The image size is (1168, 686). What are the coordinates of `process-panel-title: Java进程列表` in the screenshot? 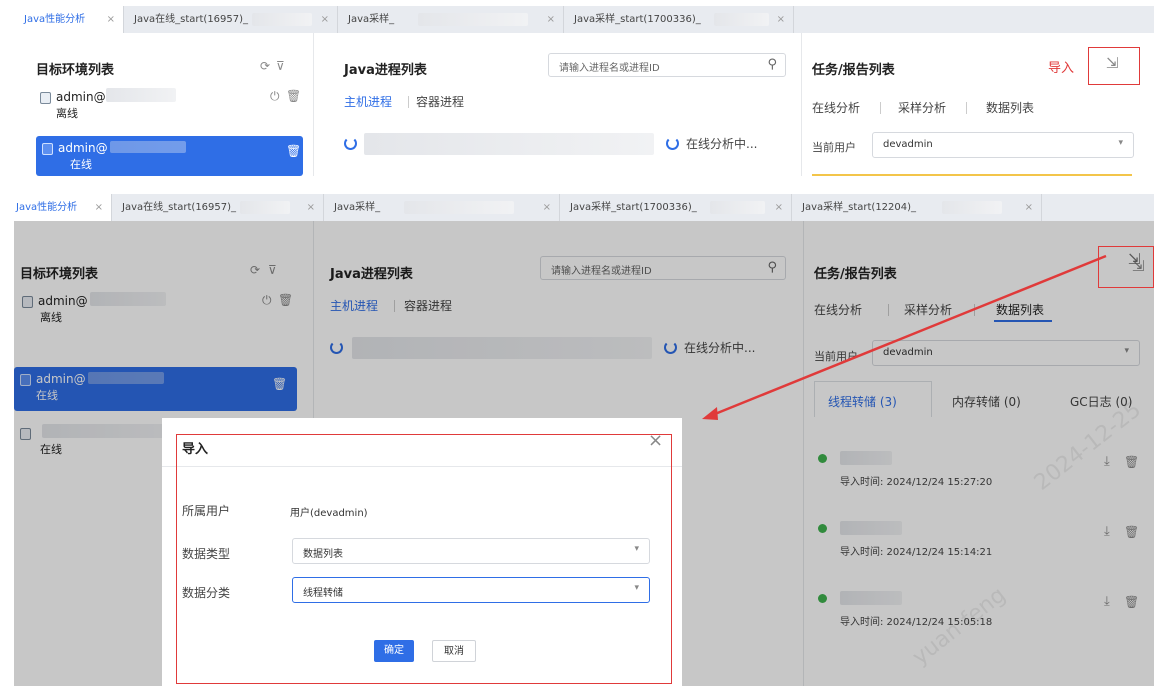 It's located at (385, 70).